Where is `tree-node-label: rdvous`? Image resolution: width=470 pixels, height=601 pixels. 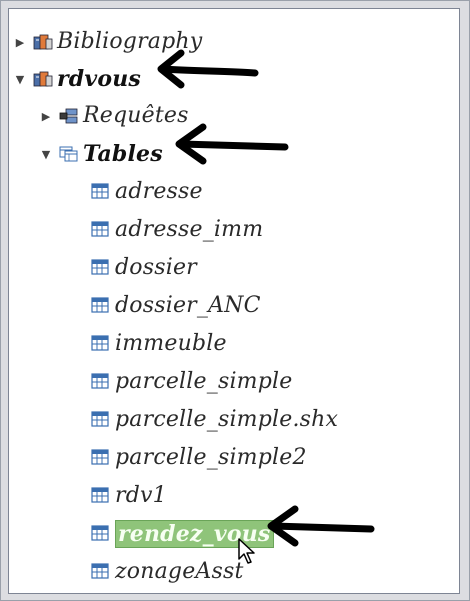 tree-node-label: rdvous is located at coordinates (99, 79).